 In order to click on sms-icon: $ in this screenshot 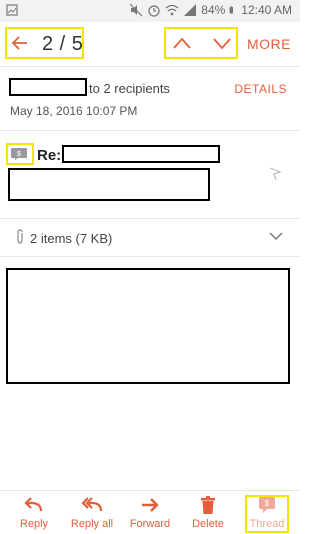, I will do `click(19, 154)`.